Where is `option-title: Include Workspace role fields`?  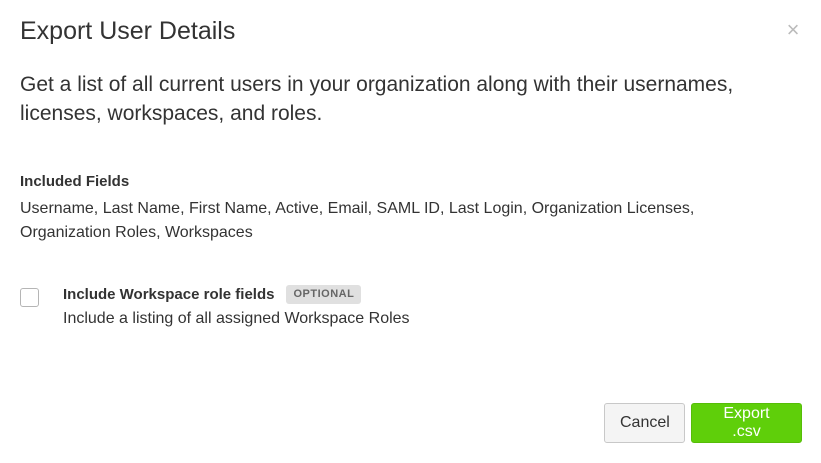
option-title: Include Workspace role fields is located at coordinates (169, 294).